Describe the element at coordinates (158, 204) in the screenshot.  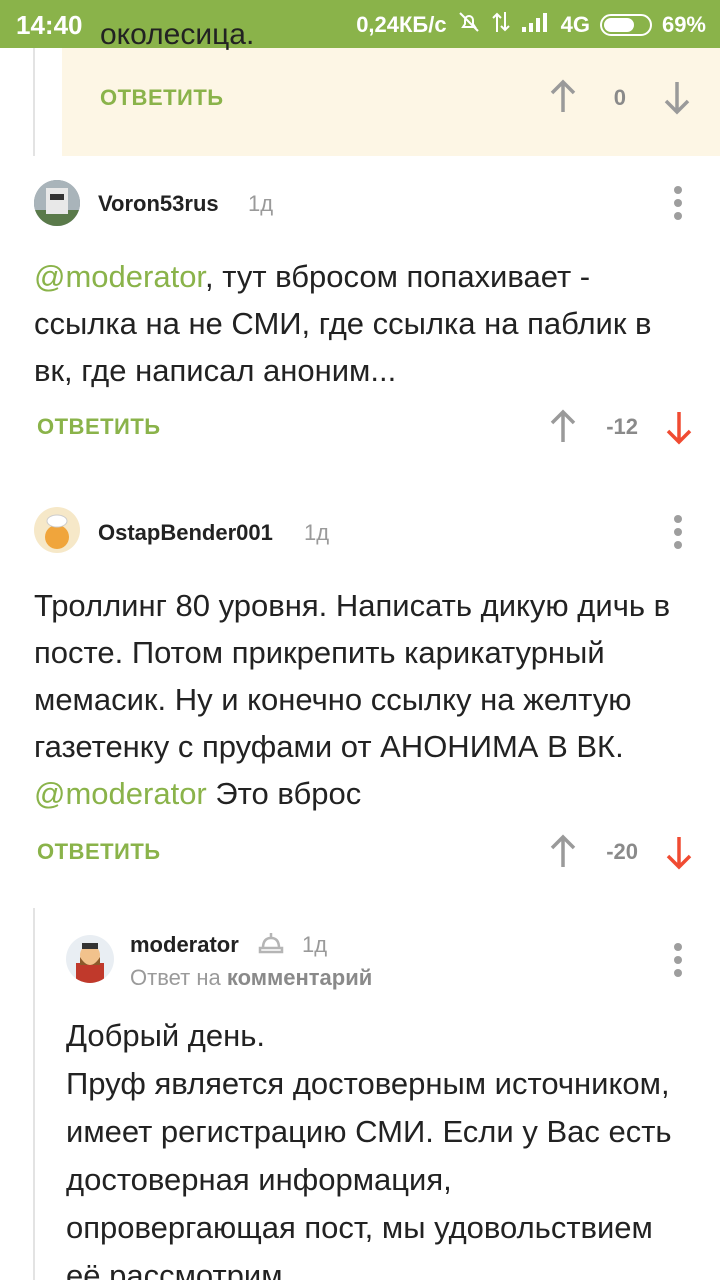
I see `comment-author: Voron53rus` at that location.